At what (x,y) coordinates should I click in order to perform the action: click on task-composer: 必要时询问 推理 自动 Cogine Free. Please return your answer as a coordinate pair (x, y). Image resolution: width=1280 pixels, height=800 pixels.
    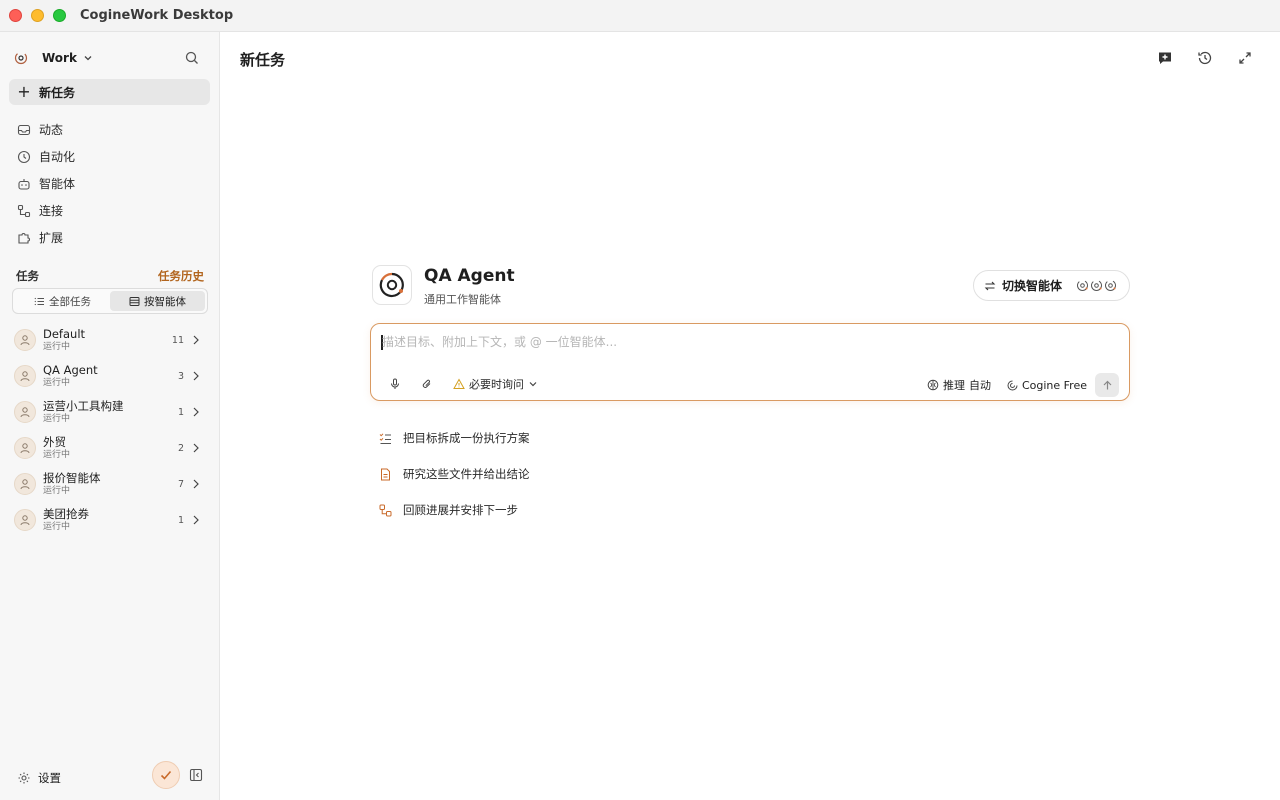
    Looking at the image, I should click on (750, 362).